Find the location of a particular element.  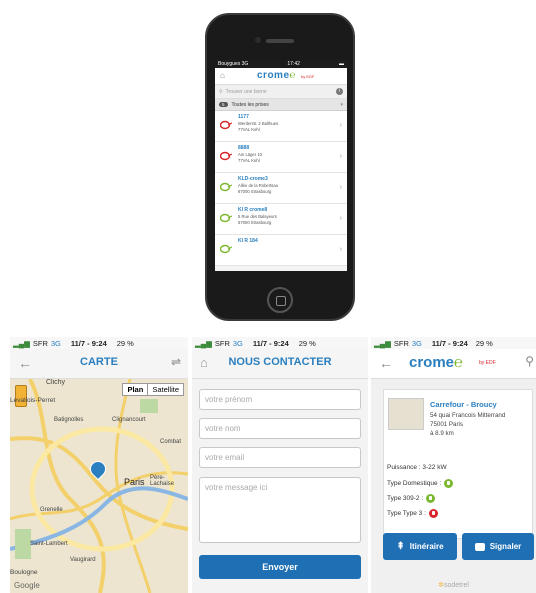

report-button: Signaler is located at coordinates (498, 546).